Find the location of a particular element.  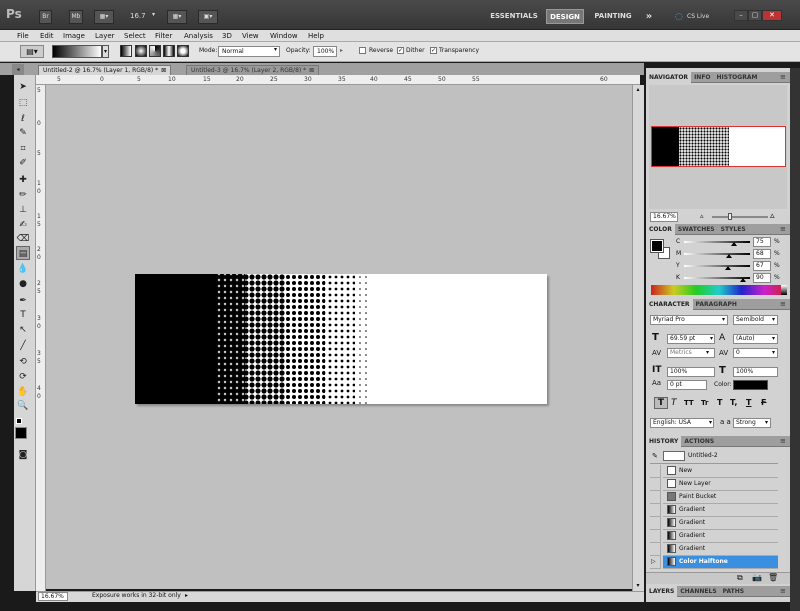

tab-history: HISTORY is located at coordinates (664, 441).